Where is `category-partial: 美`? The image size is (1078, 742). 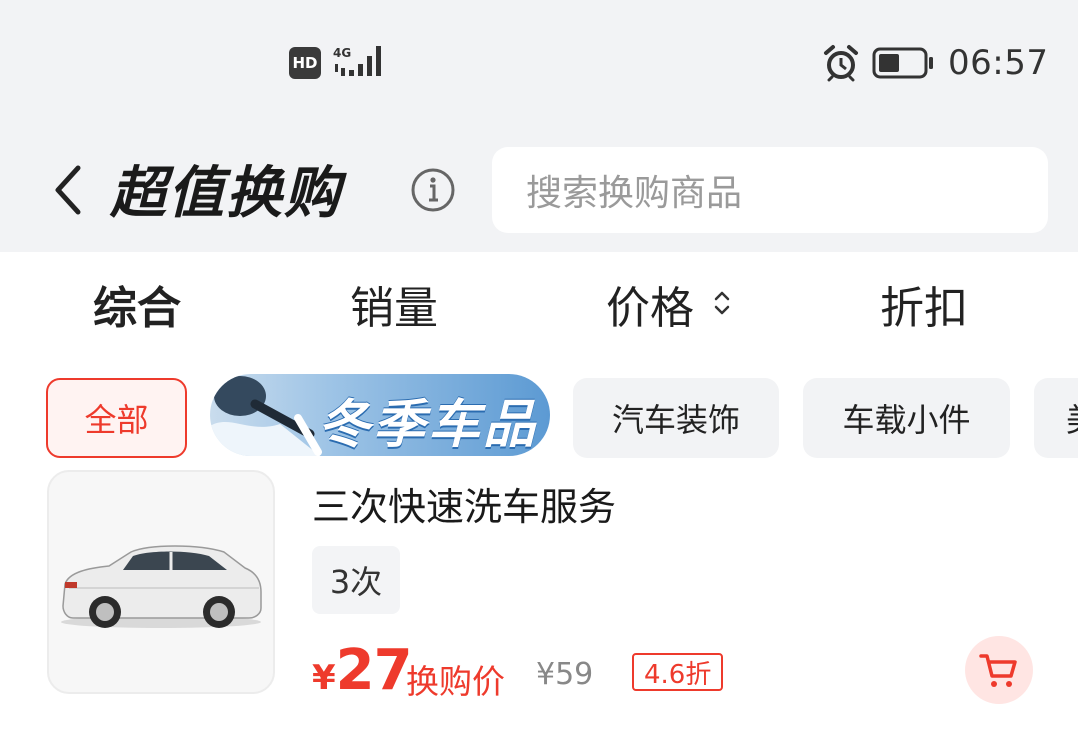 category-partial: 美 is located at coordinates (1056, 418).